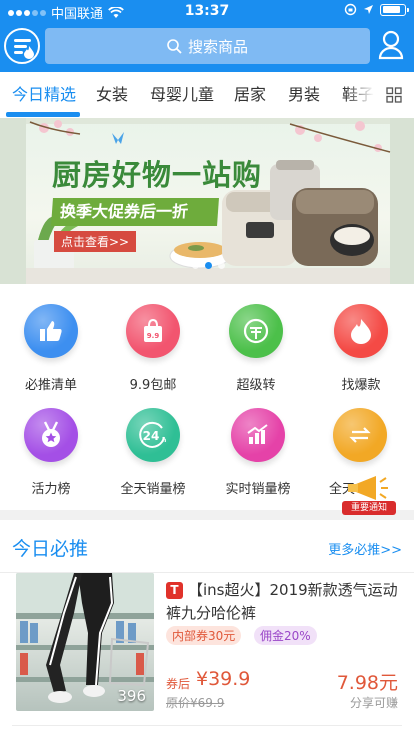 Image resolution: width=414 pixels, height=736 pixels. Describe the element at coordinates (157, 175) in the screenshot. I see `banner-title: 厨房好物一站购` at that location.